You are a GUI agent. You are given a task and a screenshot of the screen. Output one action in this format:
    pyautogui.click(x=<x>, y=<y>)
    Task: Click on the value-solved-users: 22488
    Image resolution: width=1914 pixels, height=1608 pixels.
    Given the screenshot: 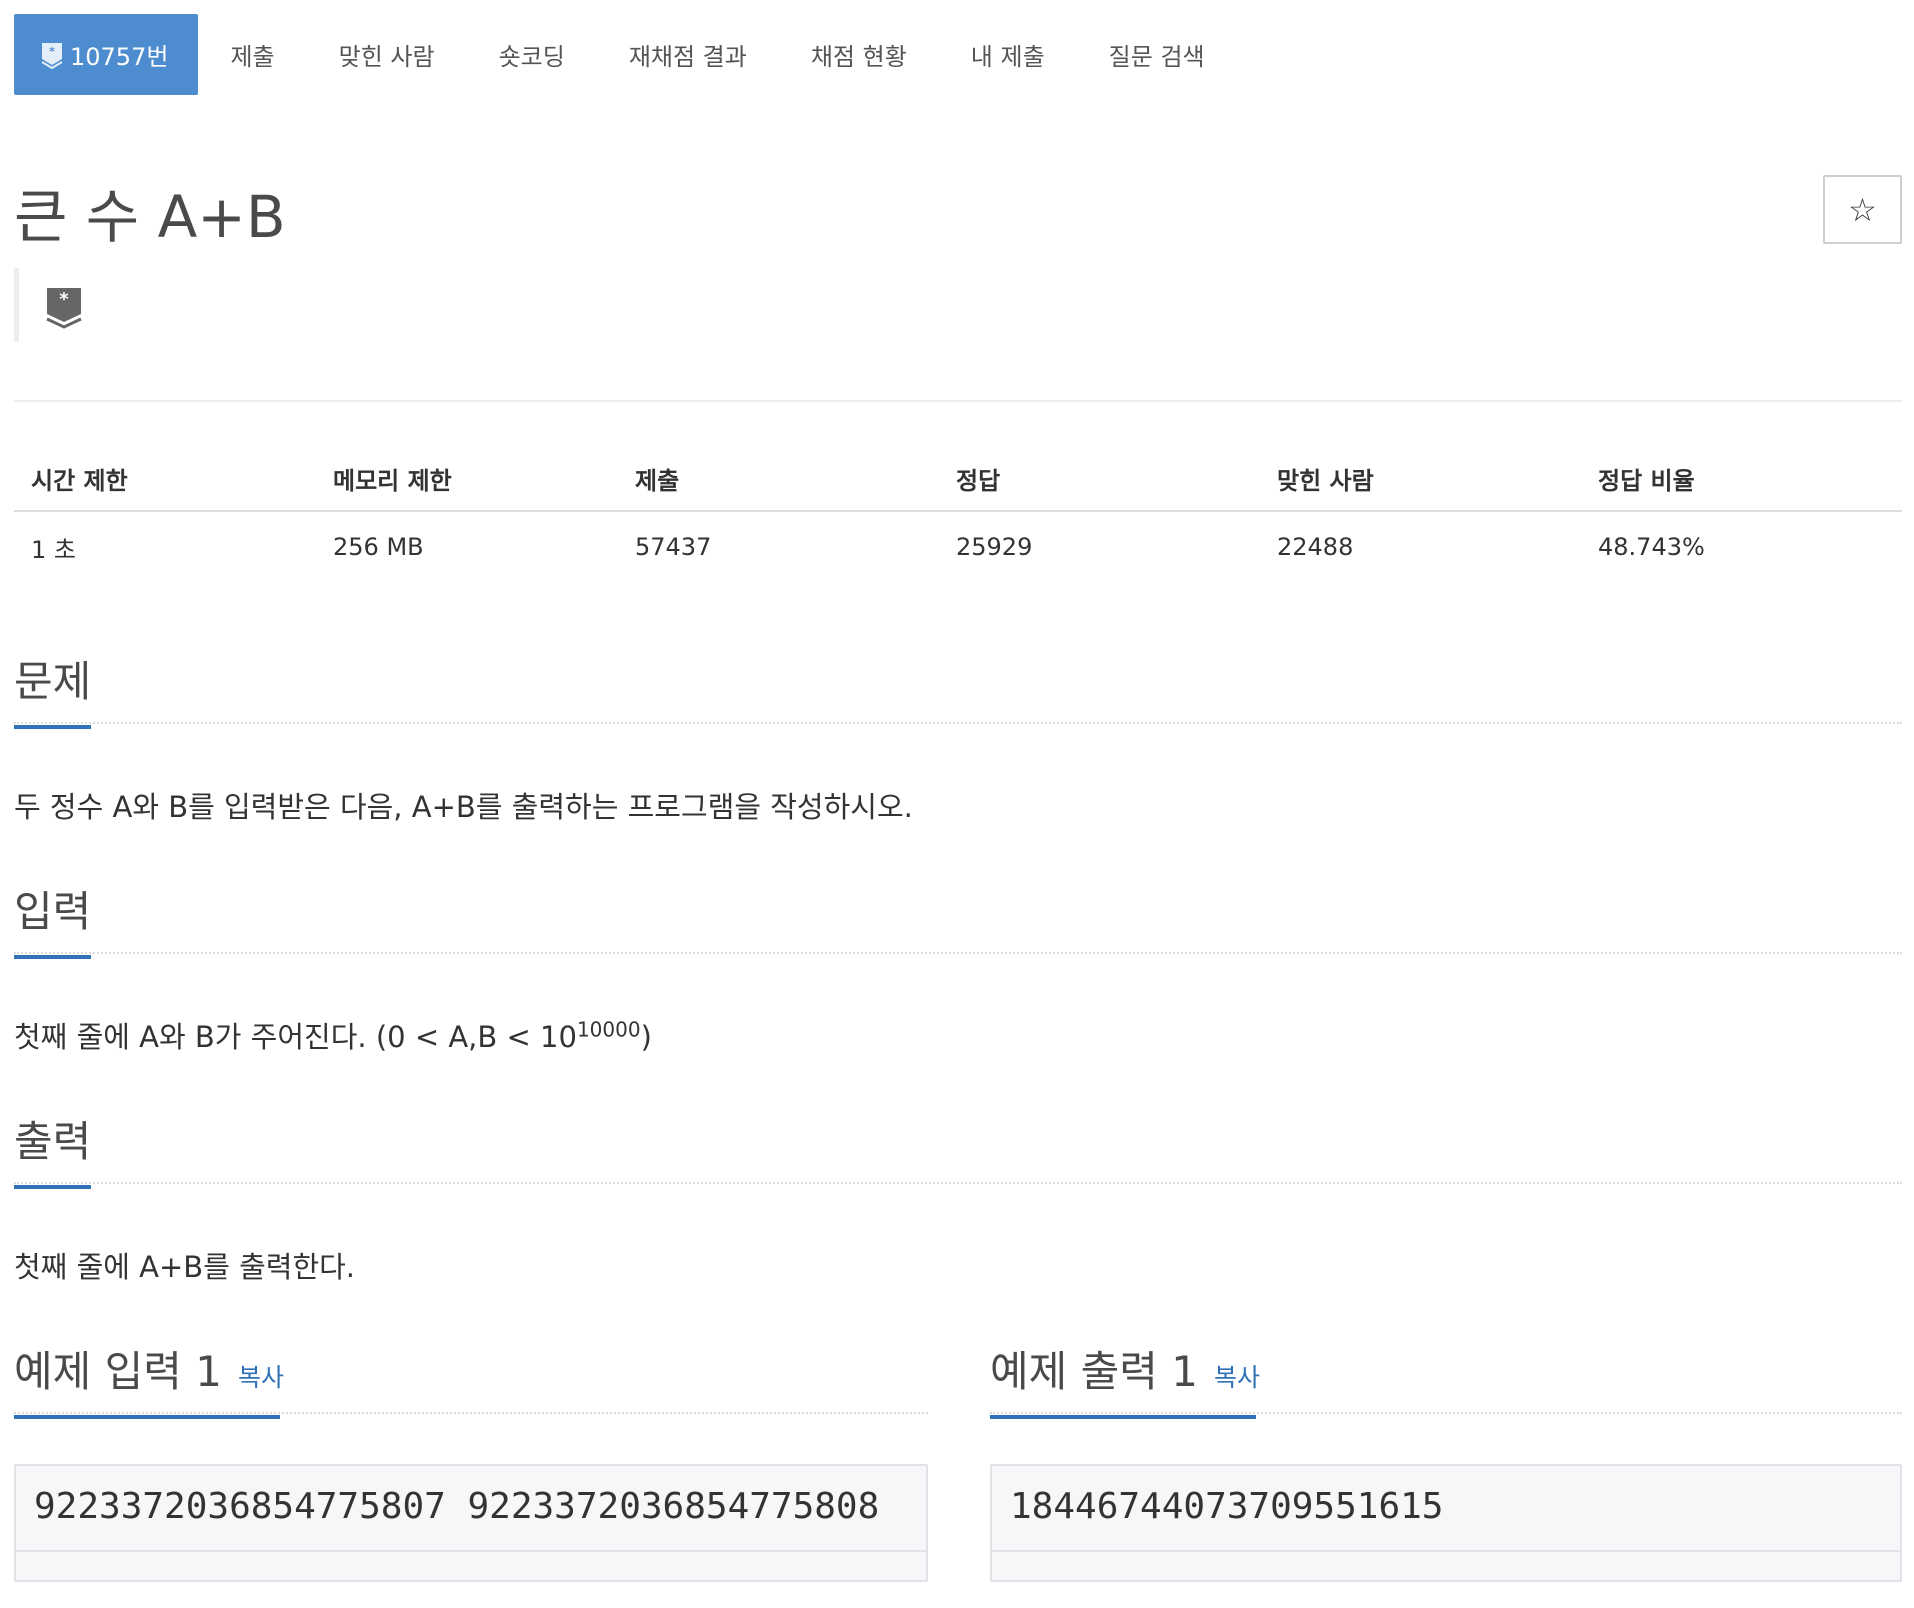 What is the action you would take?
    pyautogui.click(x=1315, y=547)
    